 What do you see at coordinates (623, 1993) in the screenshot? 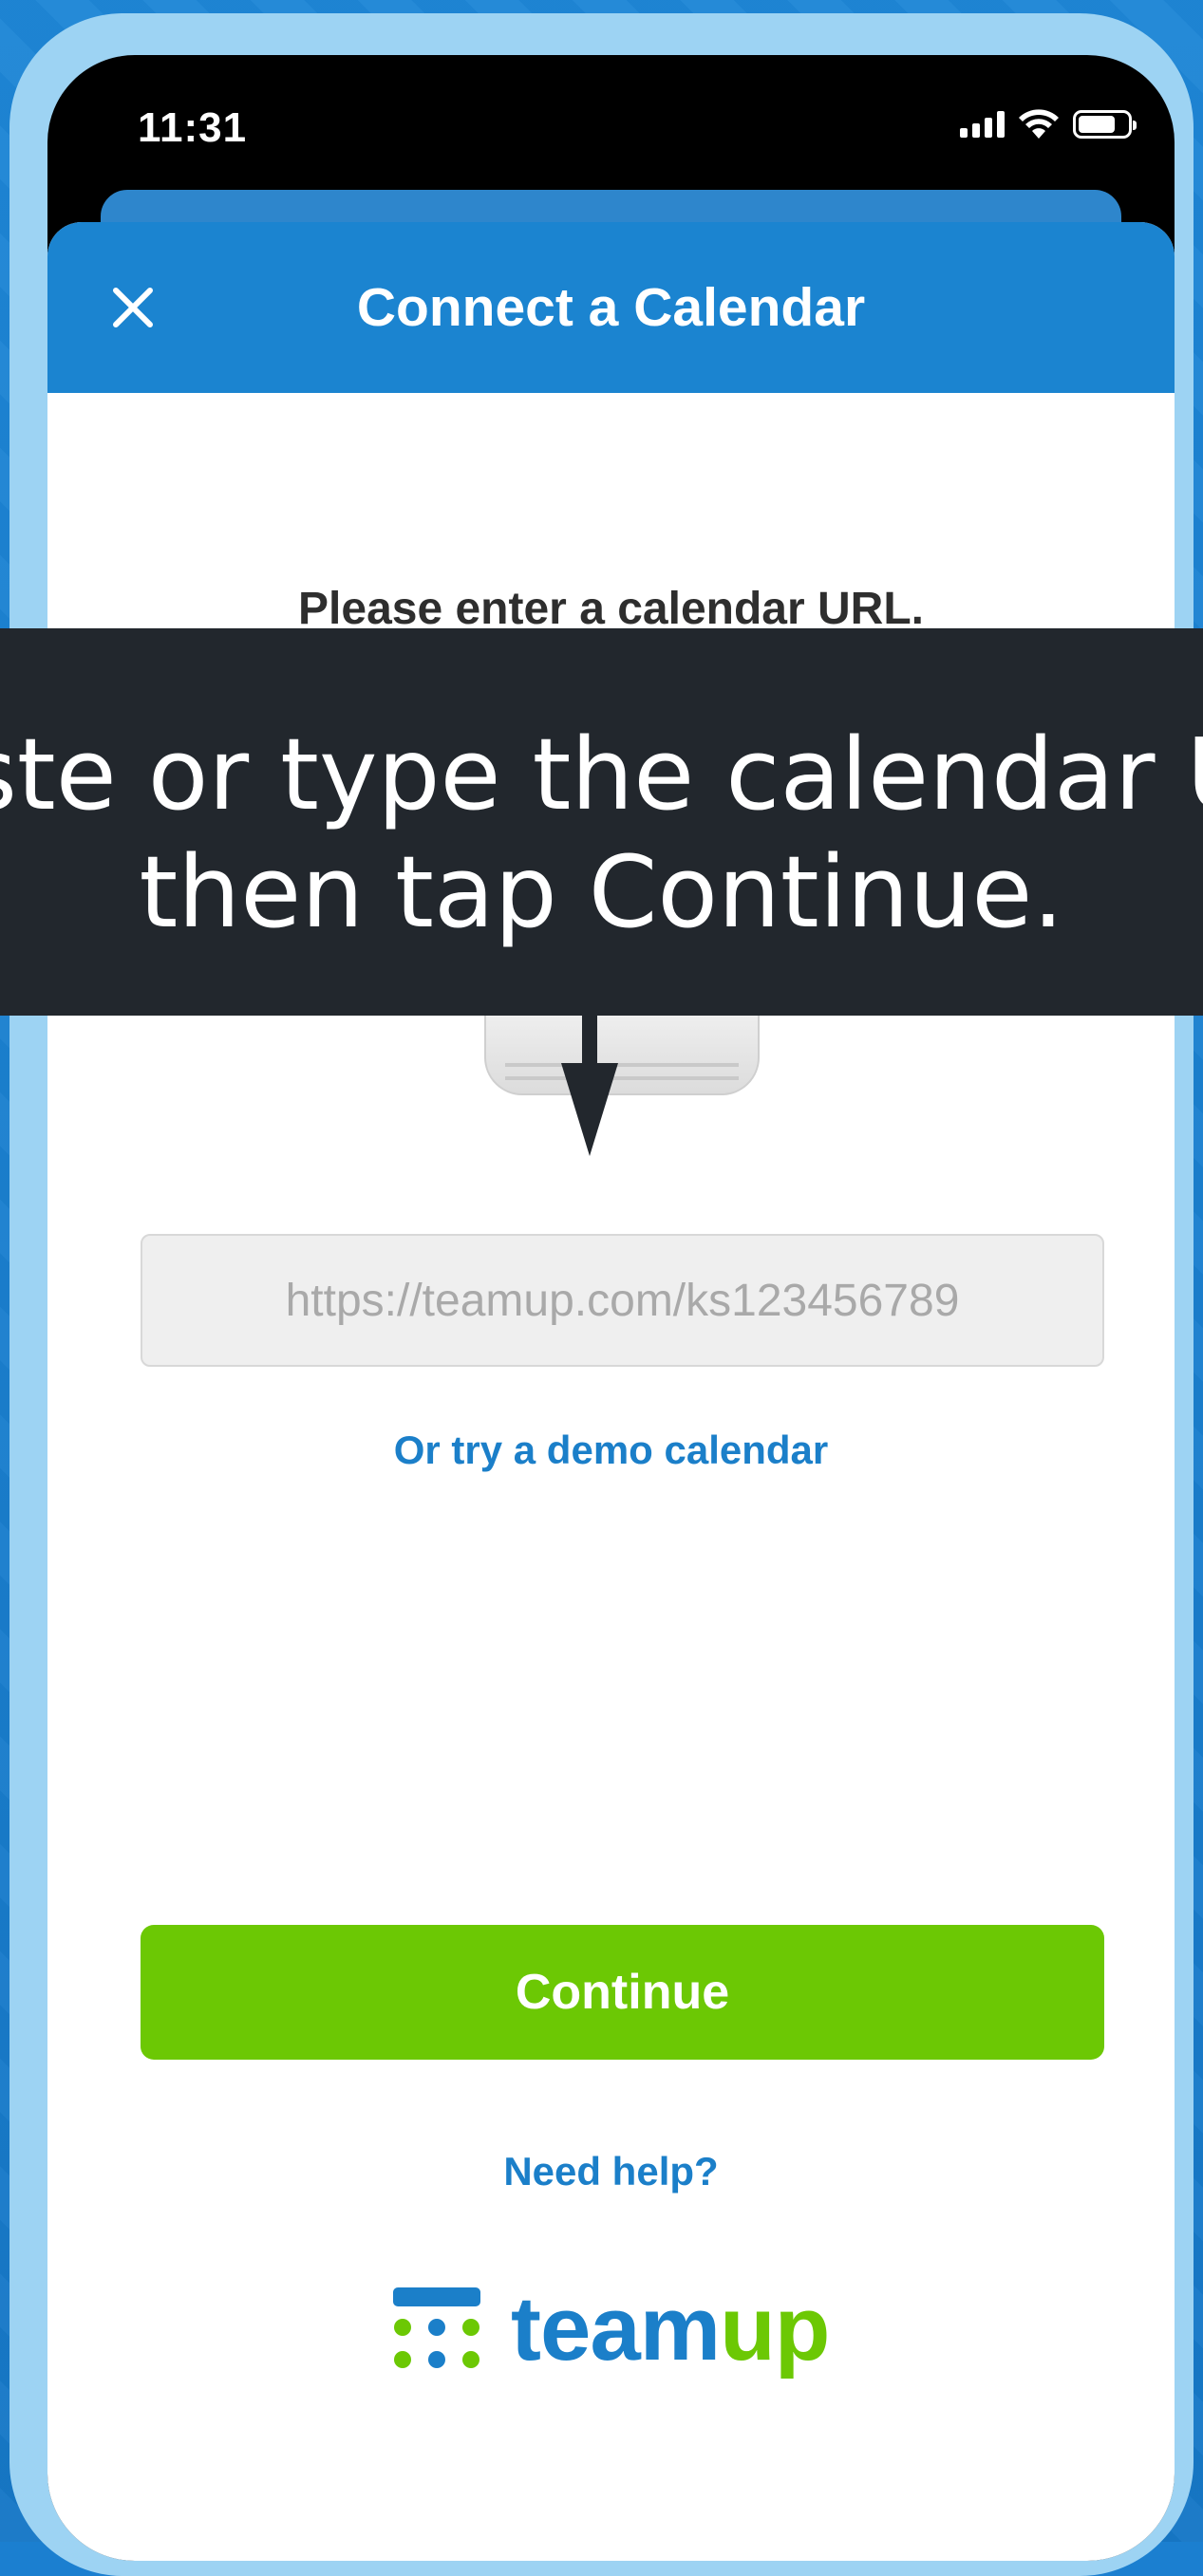
I see `continue-button: Continue` at bounding box center [623, 1993].